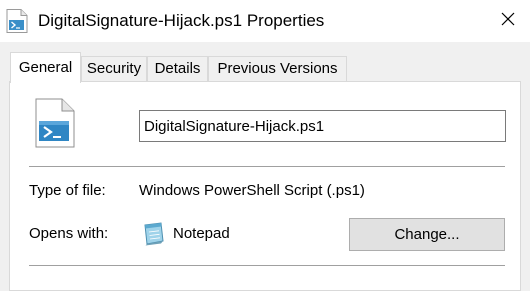 The height and width of the screenshot is (291, 530). What do you see at coordinates (322, 126) in the screenshot?
I see `file-name-input` at bounding box center [322, 126].